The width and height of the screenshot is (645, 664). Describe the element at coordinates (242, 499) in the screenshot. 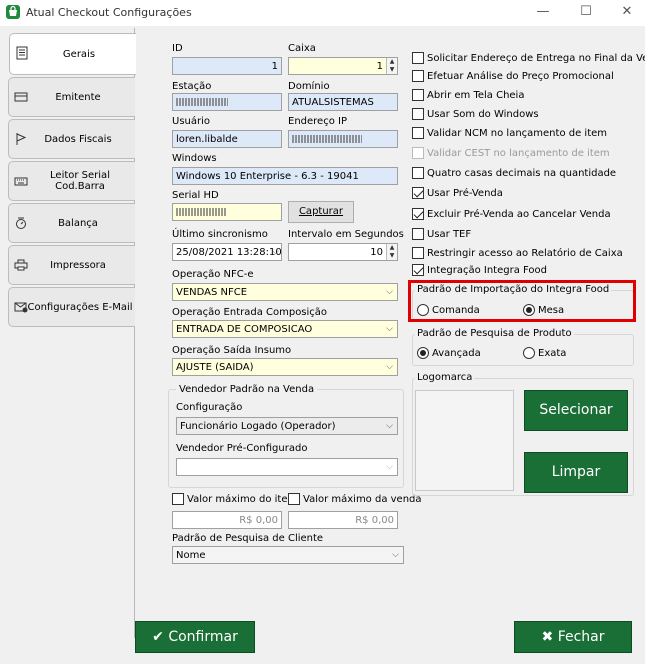

I see `max-item-label: Valor máximo do item` at that location.